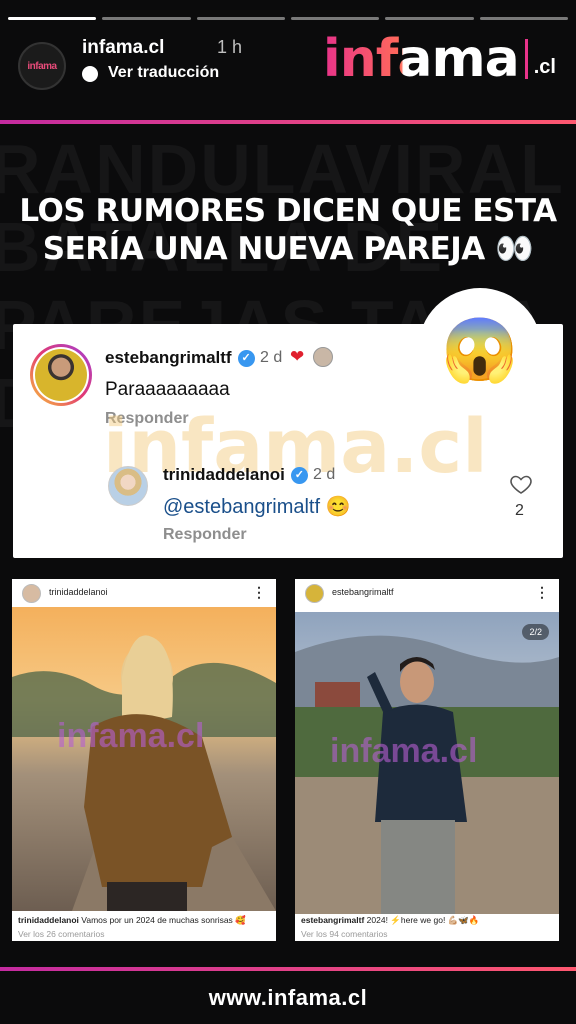 The height and width of the screenshot is (1024, 576). I want to click on shocked-emoji-sticker: 😱, so click(480, 350).